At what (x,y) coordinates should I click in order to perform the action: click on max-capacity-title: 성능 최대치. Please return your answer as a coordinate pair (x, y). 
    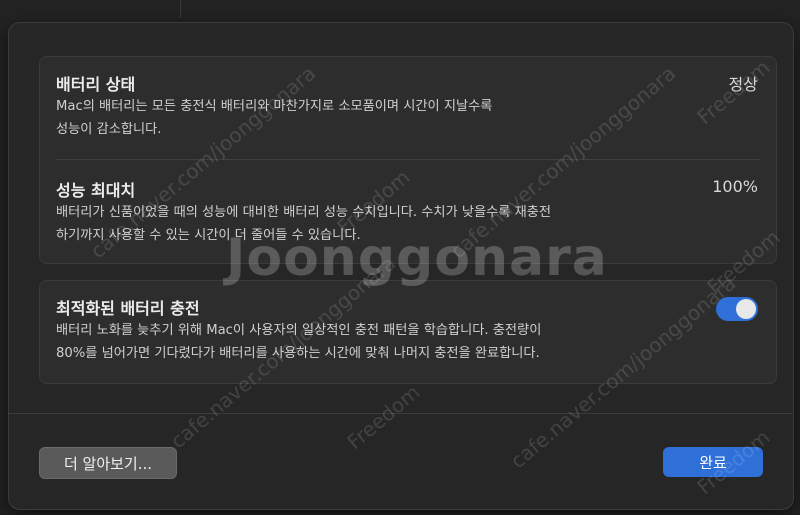
    Looking at the image, I should click on (96, 190).